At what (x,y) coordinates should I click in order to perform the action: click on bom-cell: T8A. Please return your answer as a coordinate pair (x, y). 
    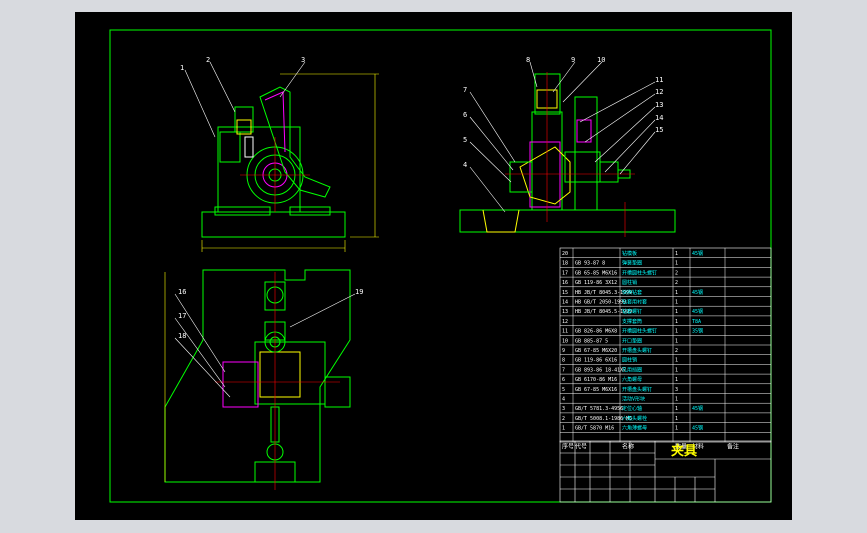
    Looking at the image, I should click on (696, 322).